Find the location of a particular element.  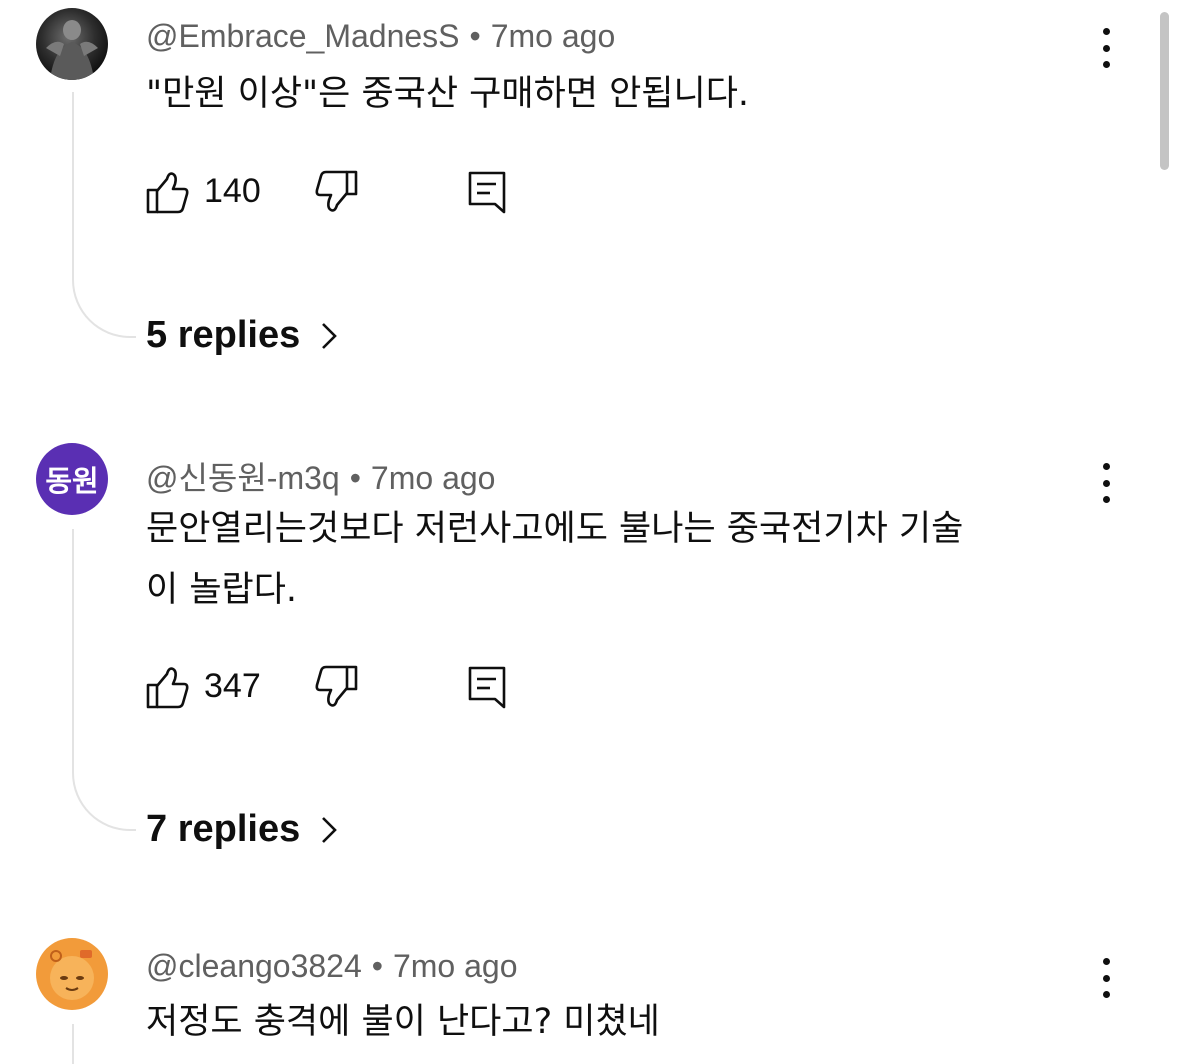

comment-actions: 140 is located at coordinates (336, 192).